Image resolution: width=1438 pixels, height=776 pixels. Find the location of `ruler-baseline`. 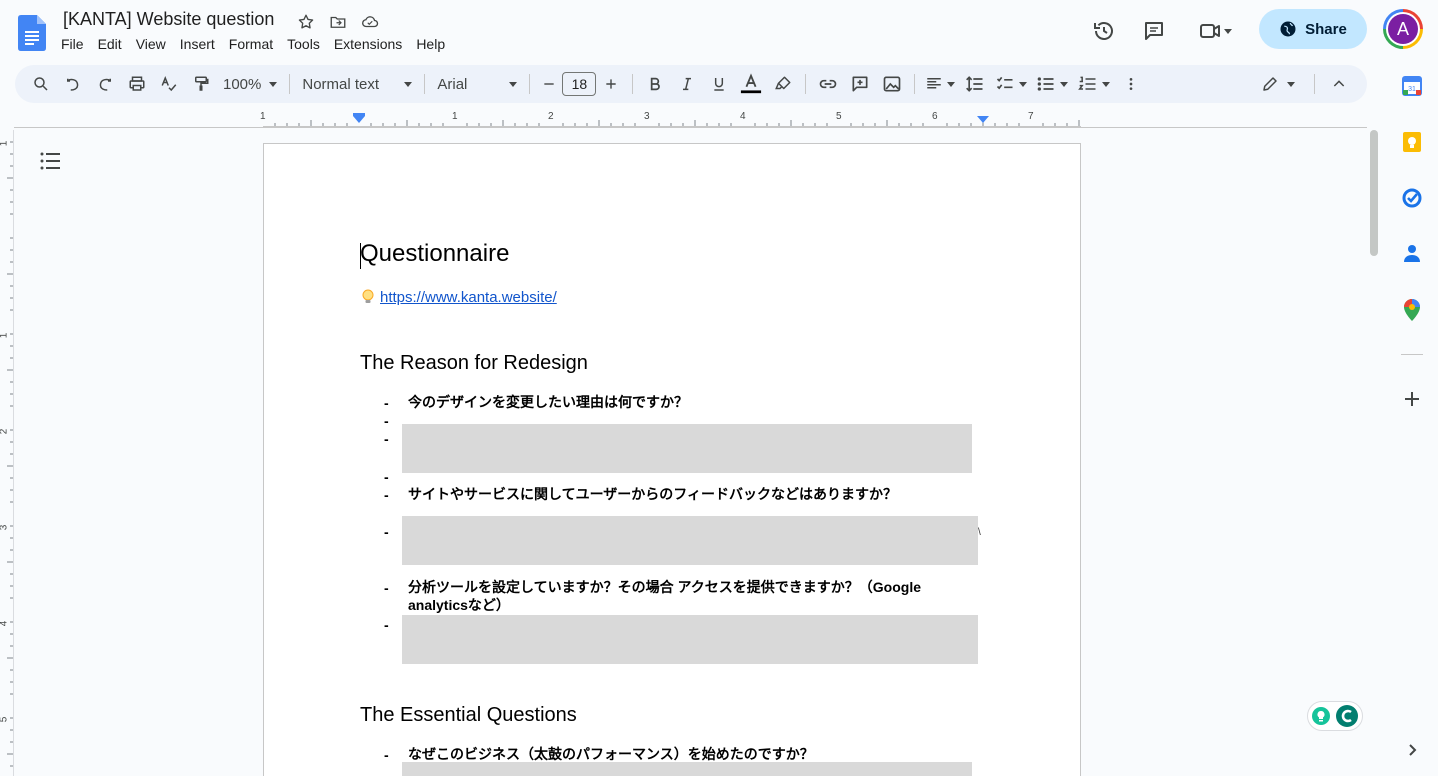

ruler-baseline is located at coordinates (690, 127).